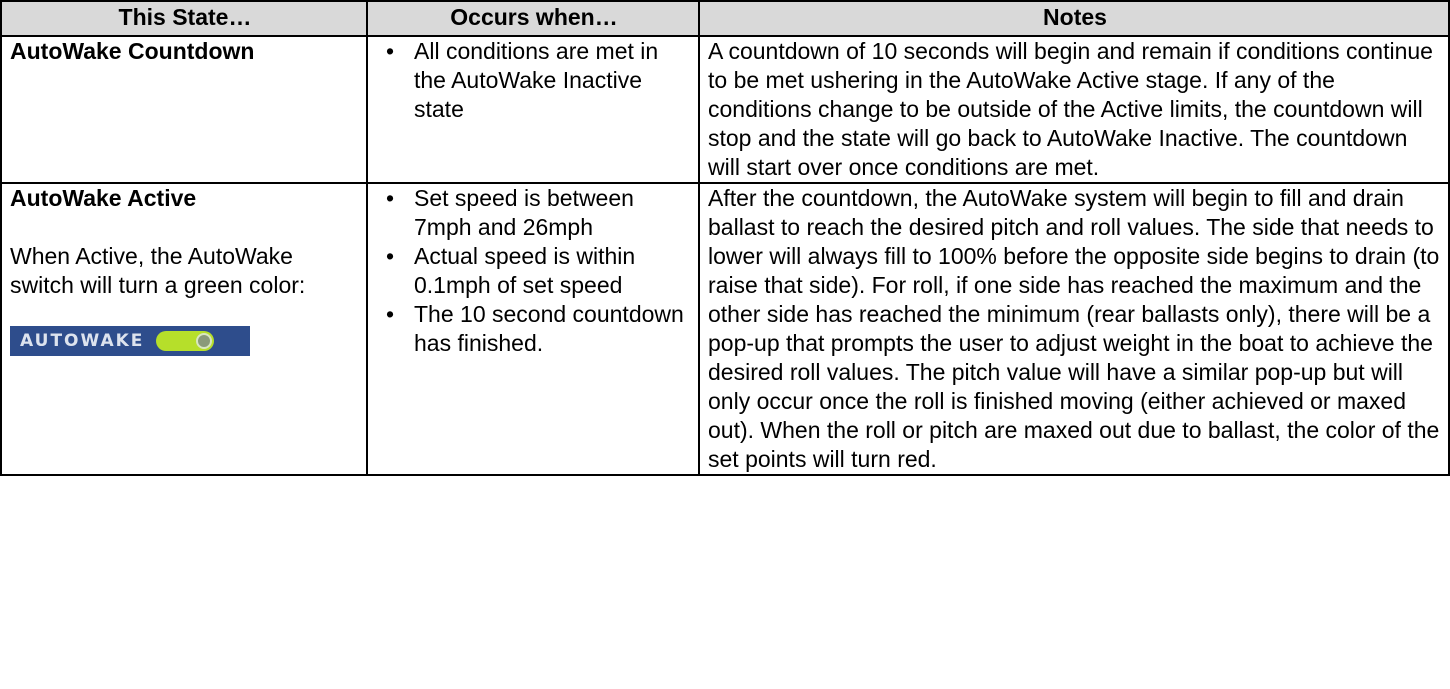 The width and height of the screenshot is (1450, 689). What do you see at coordinates (539, 329) in the screenshot?
I see `condition-item: The 10 second countdown has finished.` at bounding box center [539, 329].